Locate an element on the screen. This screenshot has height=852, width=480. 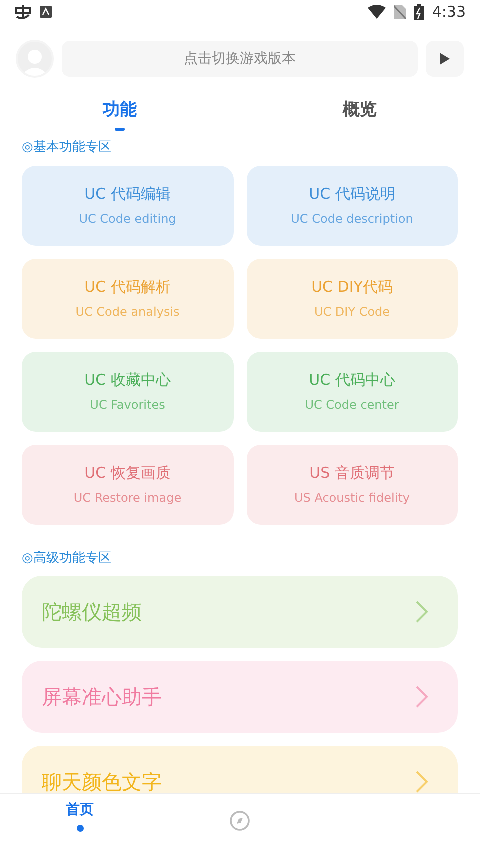
card-title: UC 代码解析 is located at coordinates (127, 287).